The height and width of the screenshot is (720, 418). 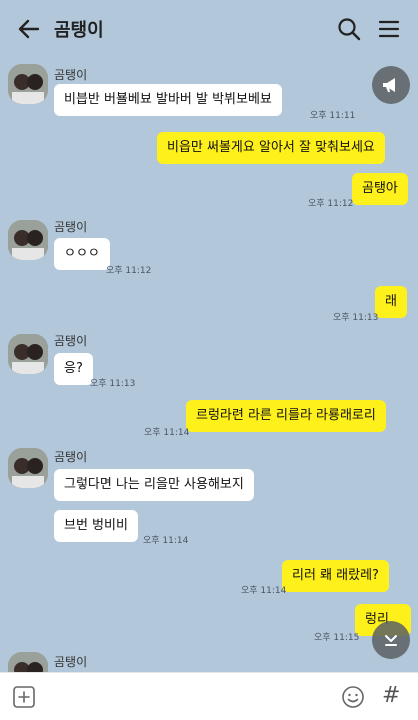 What do you see at coordinates (353, 697) in the screenshot?
I see `emoji-icon` at bounding box center [353, 697].